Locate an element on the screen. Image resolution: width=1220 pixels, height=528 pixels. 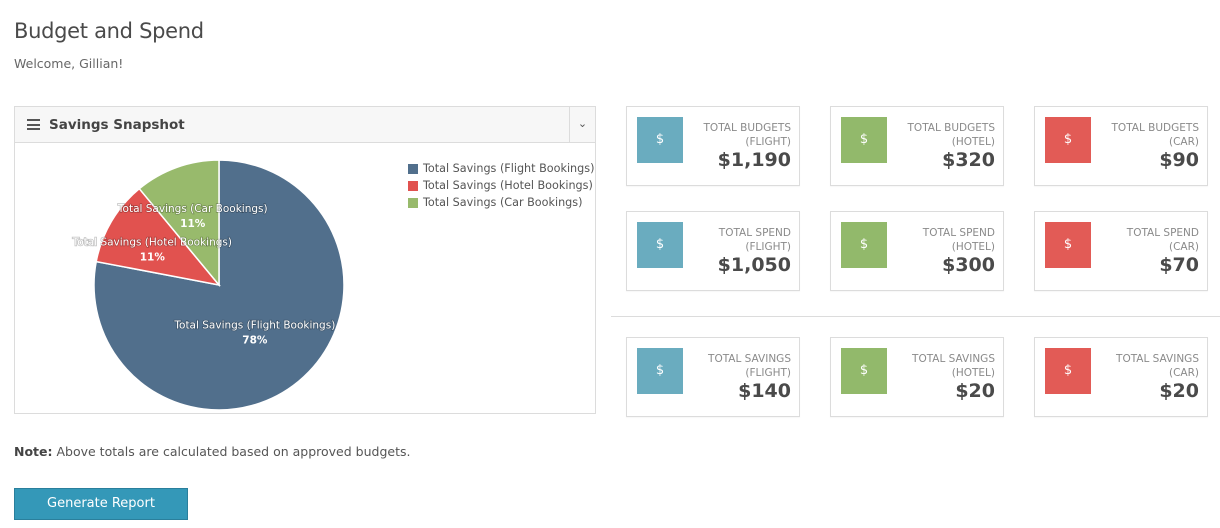
card-total-budgets-hotel: $ TOTAL BUDGETS (HOTEL) $320 is located at coordinates (917, 146).